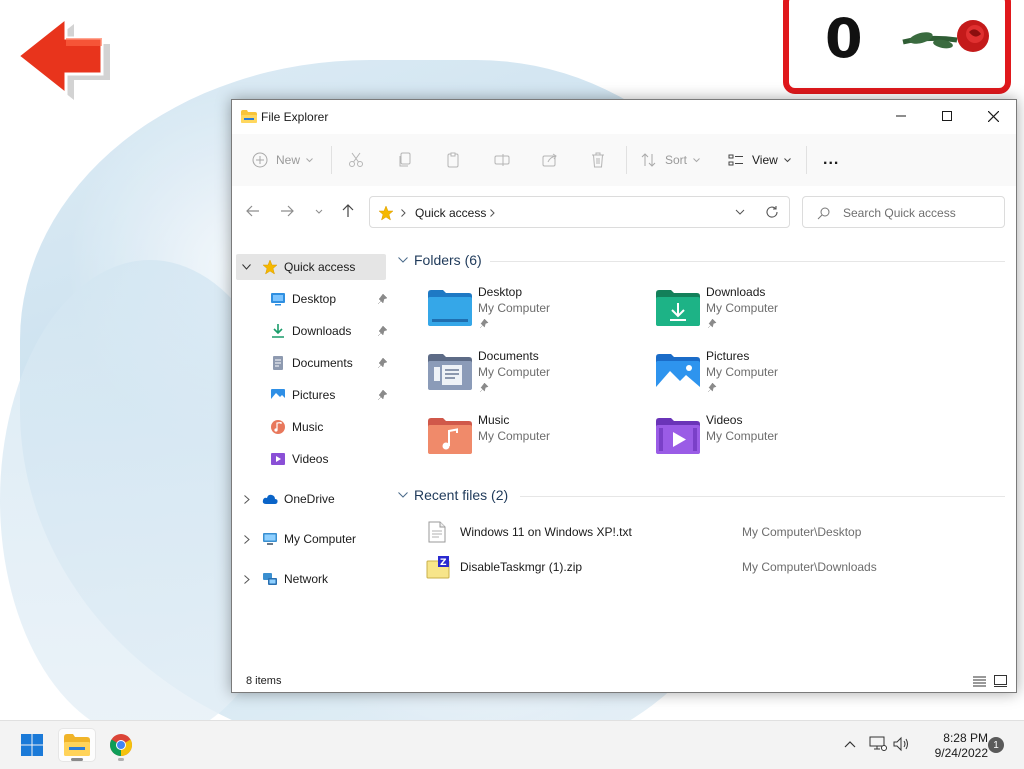 The image size is (1024, 769). I want to click on sidebar-item-label: Documents, so click(322, 363).